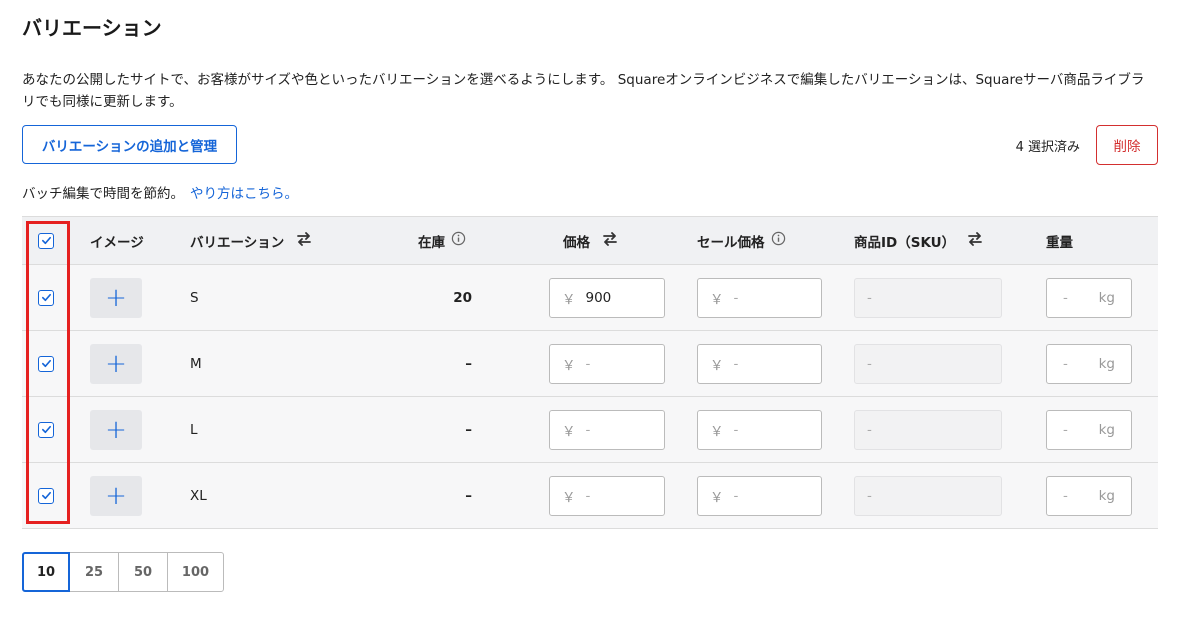  I want to click on variation-name: S, so click(194, 297).